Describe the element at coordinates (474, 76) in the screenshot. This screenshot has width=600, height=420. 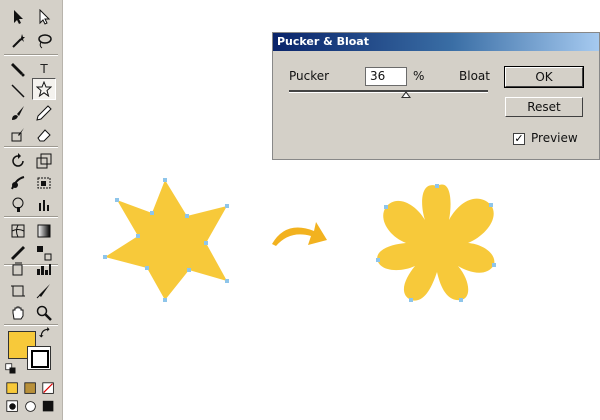
I see `bloat-label: Bloat` at that location.